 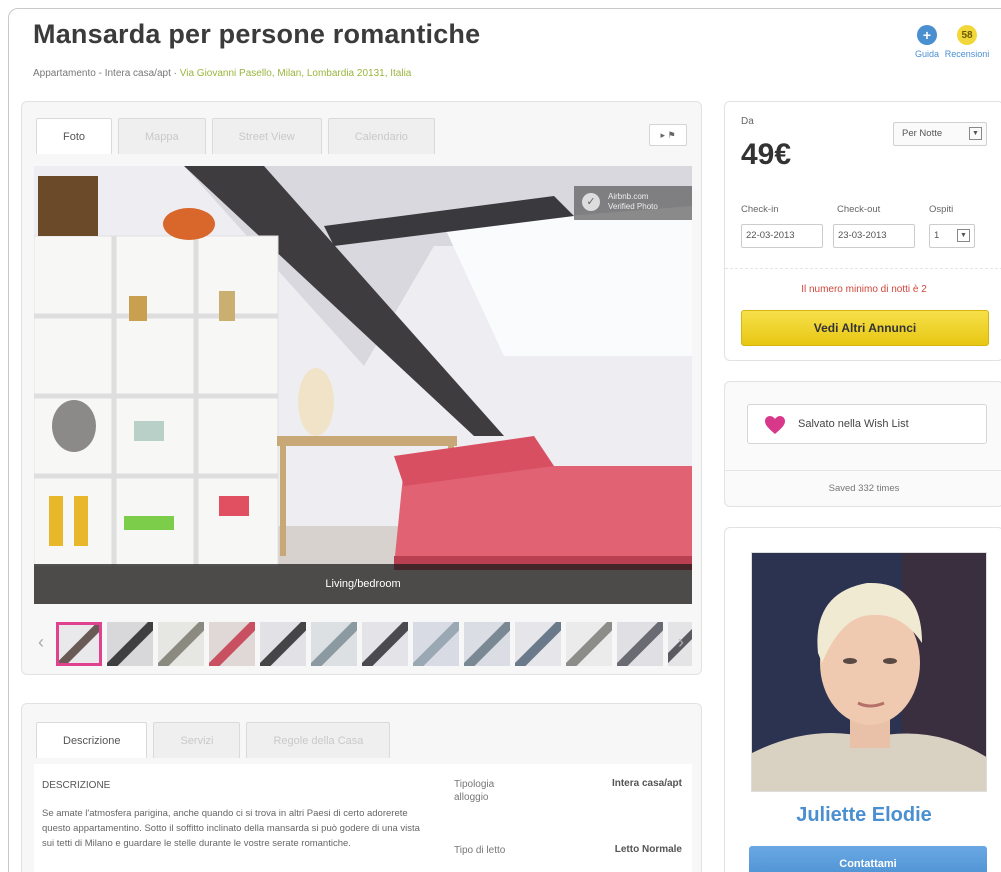 I want to click on photo-tabs: Foto Mappa Street View Calendario, so click(x=235, y=136).